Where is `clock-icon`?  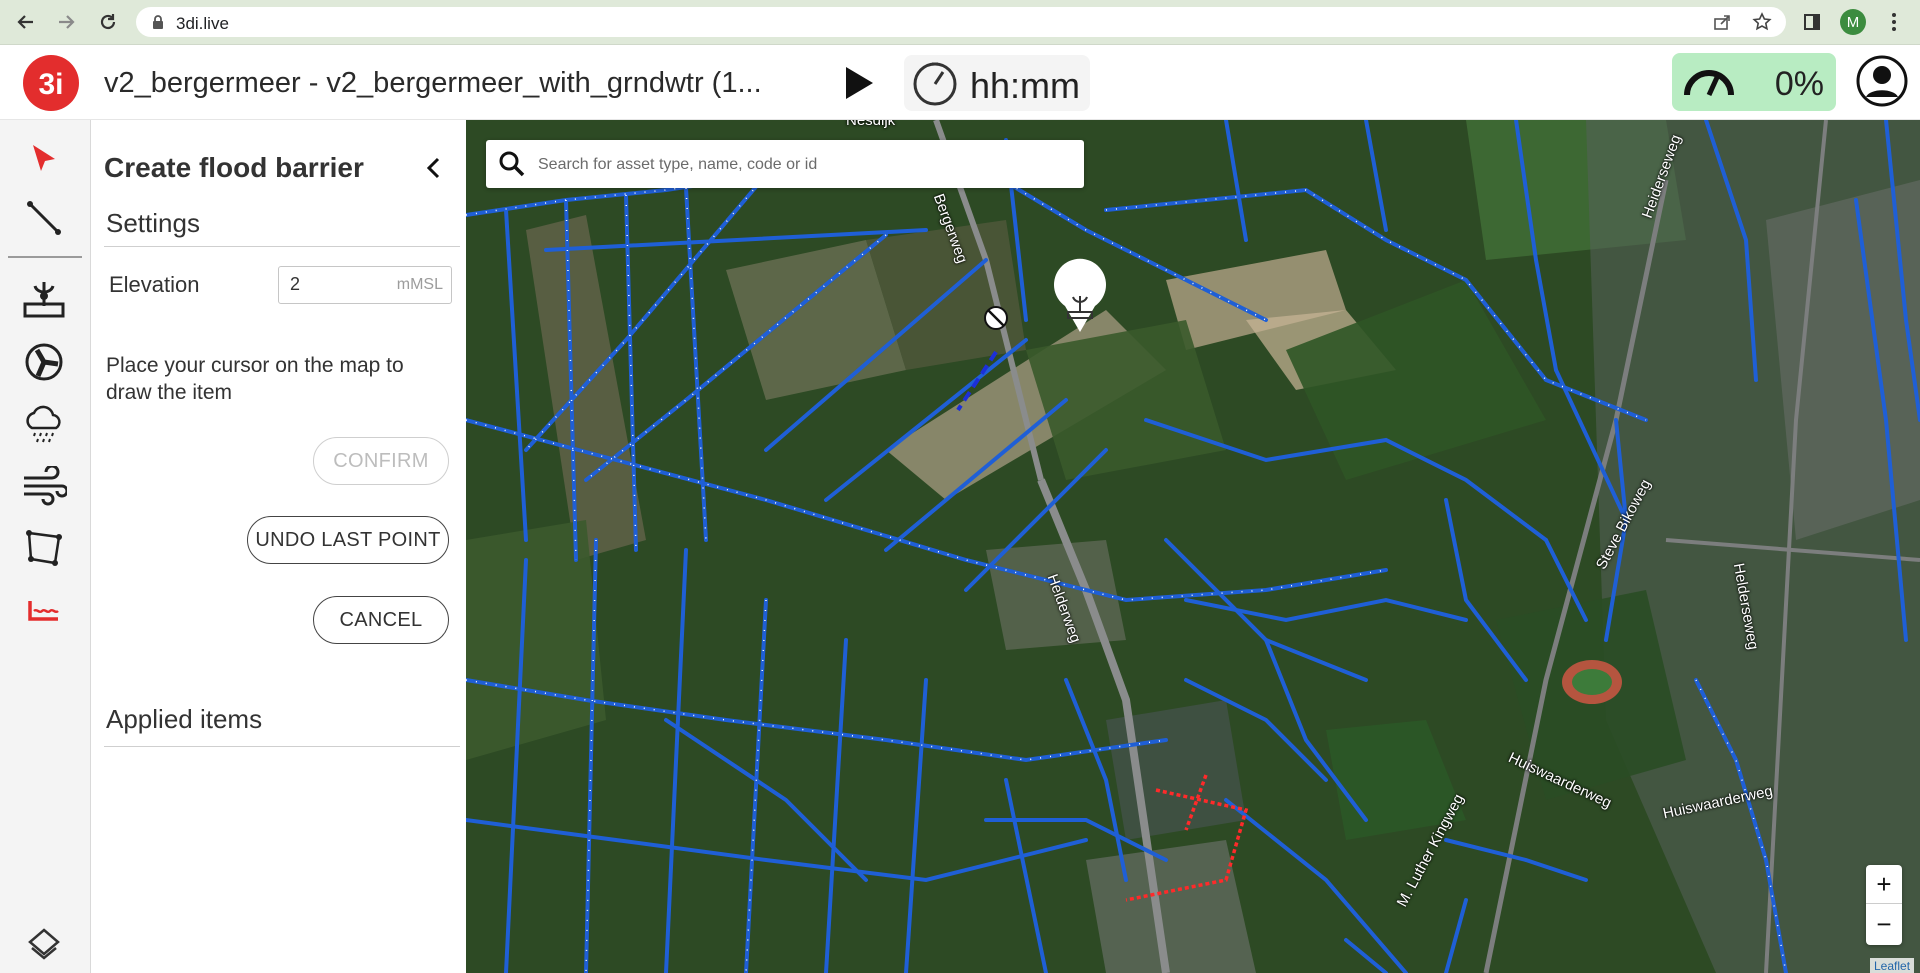
clock-icon is located at coordinates (935, 86).